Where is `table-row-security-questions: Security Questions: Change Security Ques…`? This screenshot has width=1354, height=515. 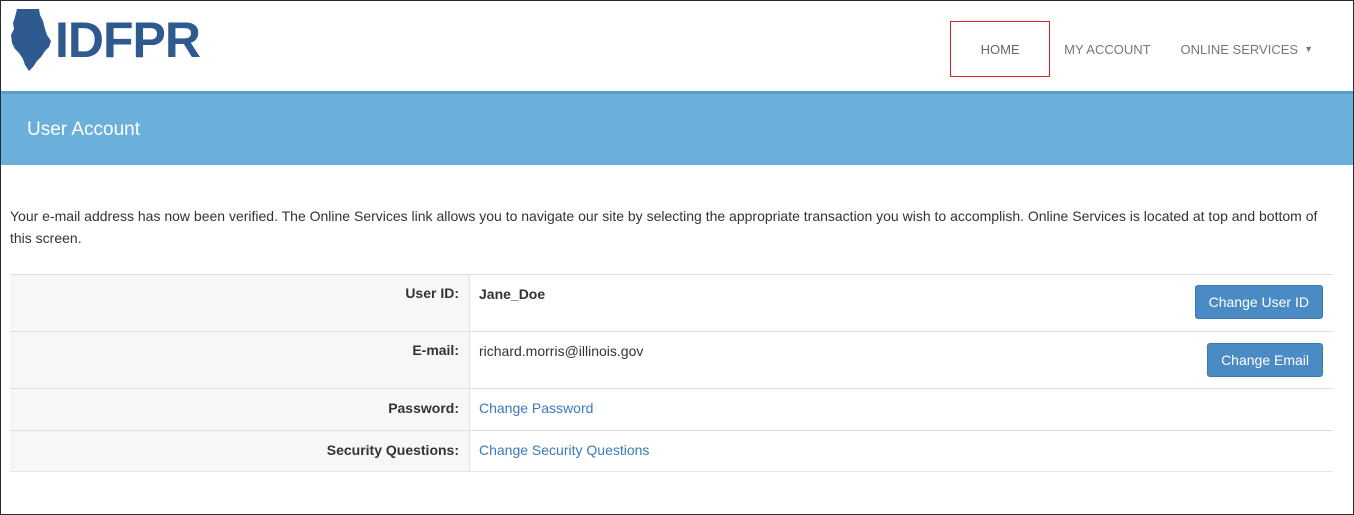
table-row-security-questions: Security Questions: Change Security Ques… is located at coordinates (671, 451).